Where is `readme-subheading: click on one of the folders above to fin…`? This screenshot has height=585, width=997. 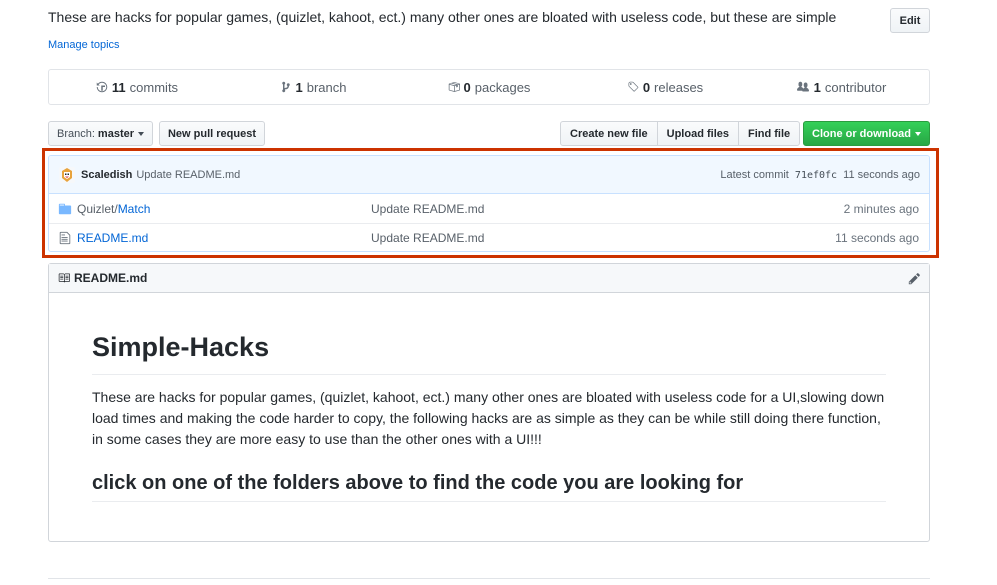
readme-subheading: click on one of the folders above to fin… is located at coordinates (489, 487).